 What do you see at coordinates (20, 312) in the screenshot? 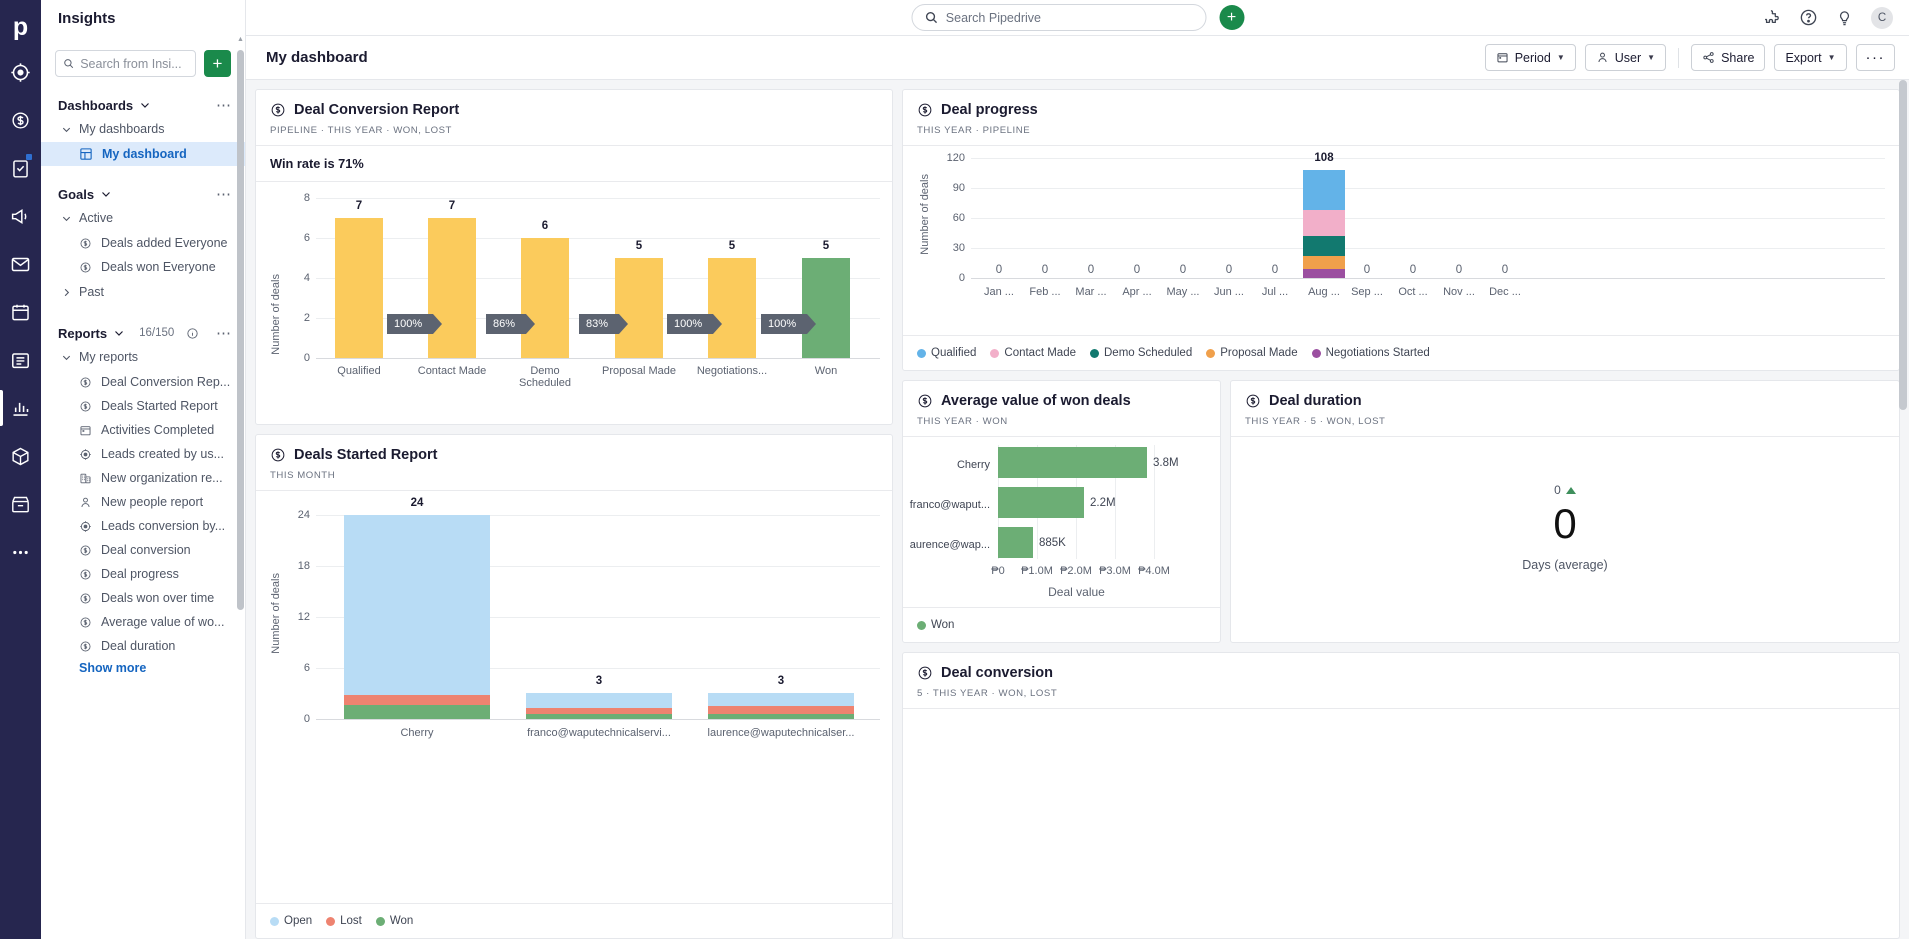
I see `rail-item-calendar` at bounding box center [20, 312].